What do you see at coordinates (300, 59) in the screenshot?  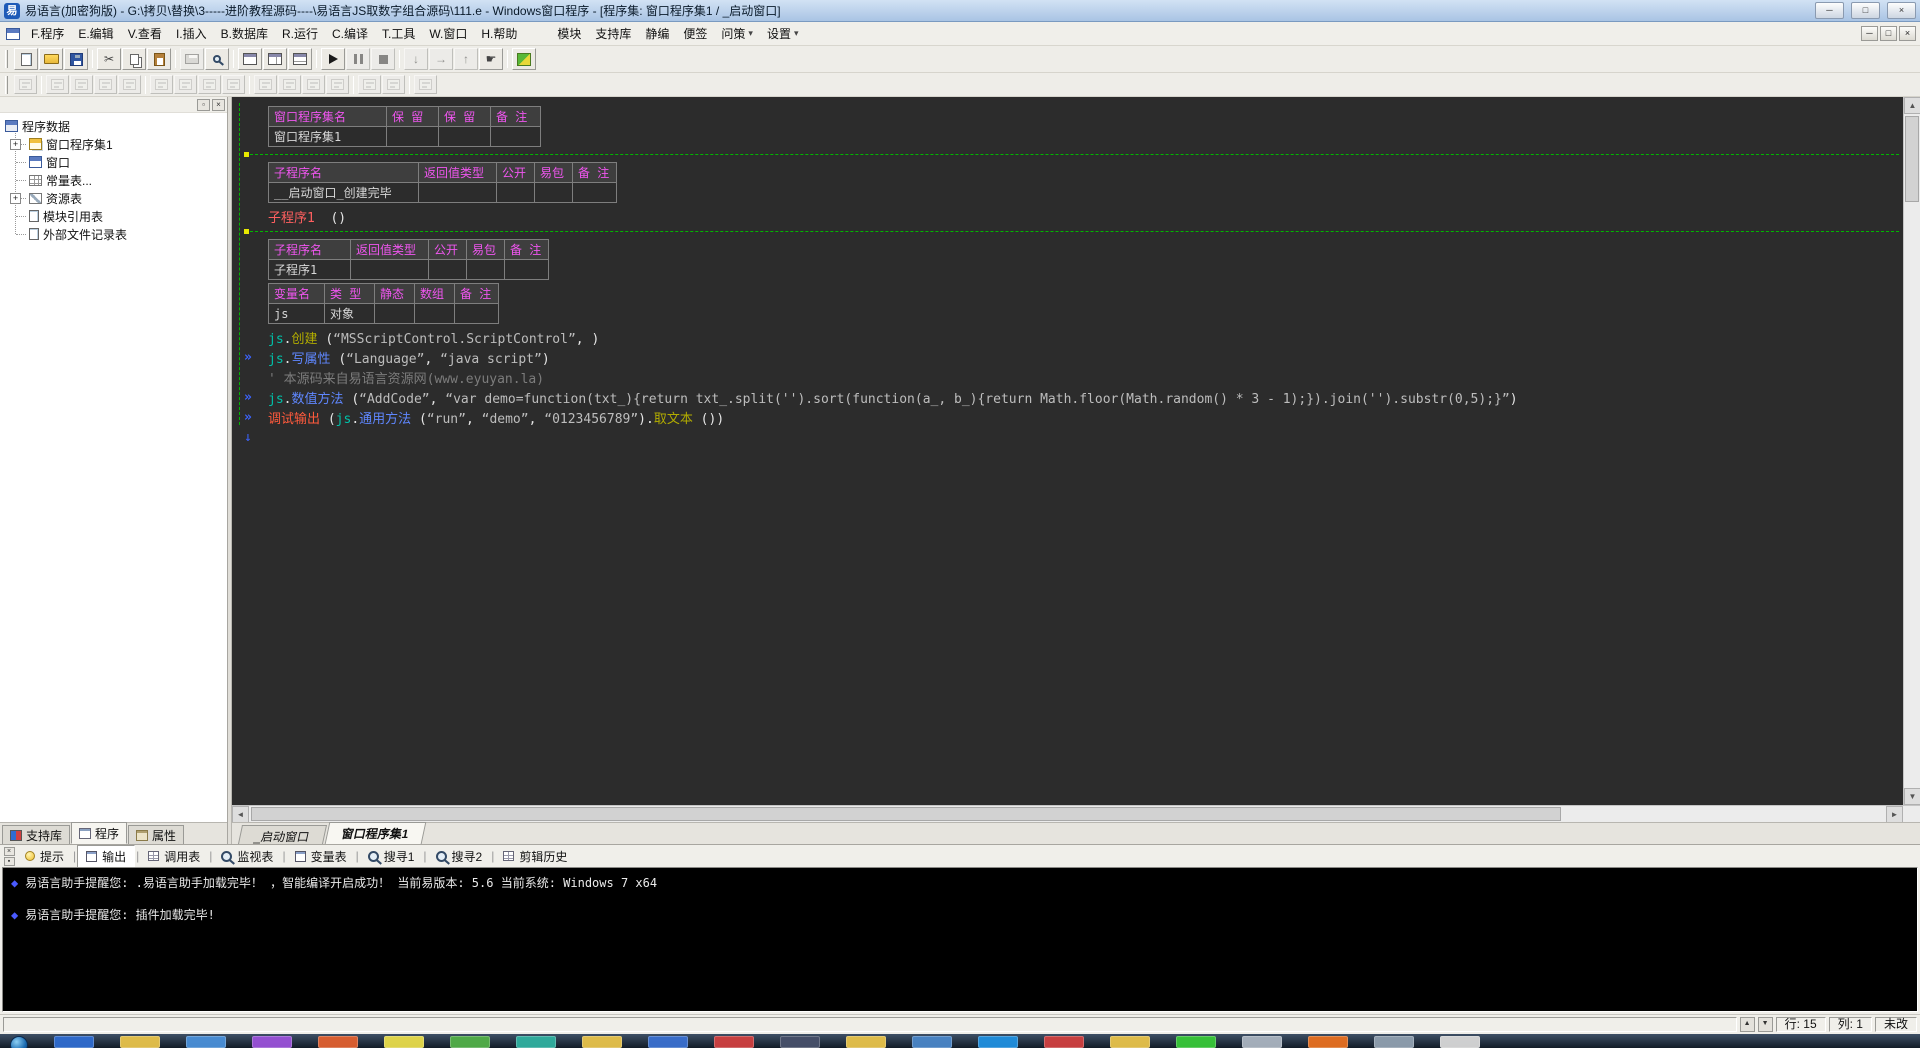 I see `layout-output-button` at bounding box center [300, 59].